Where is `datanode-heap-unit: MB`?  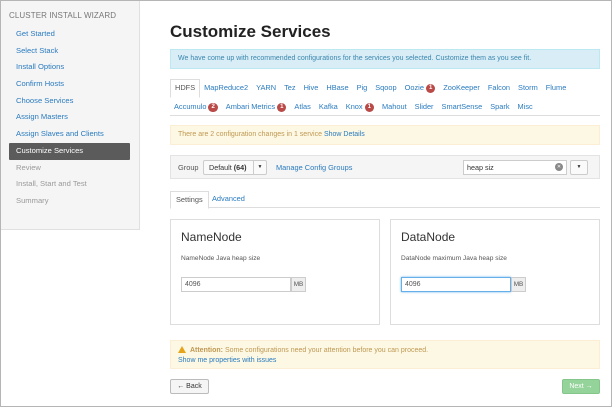 datanode-heap-unit: MB is located at coordinates (518, 284).